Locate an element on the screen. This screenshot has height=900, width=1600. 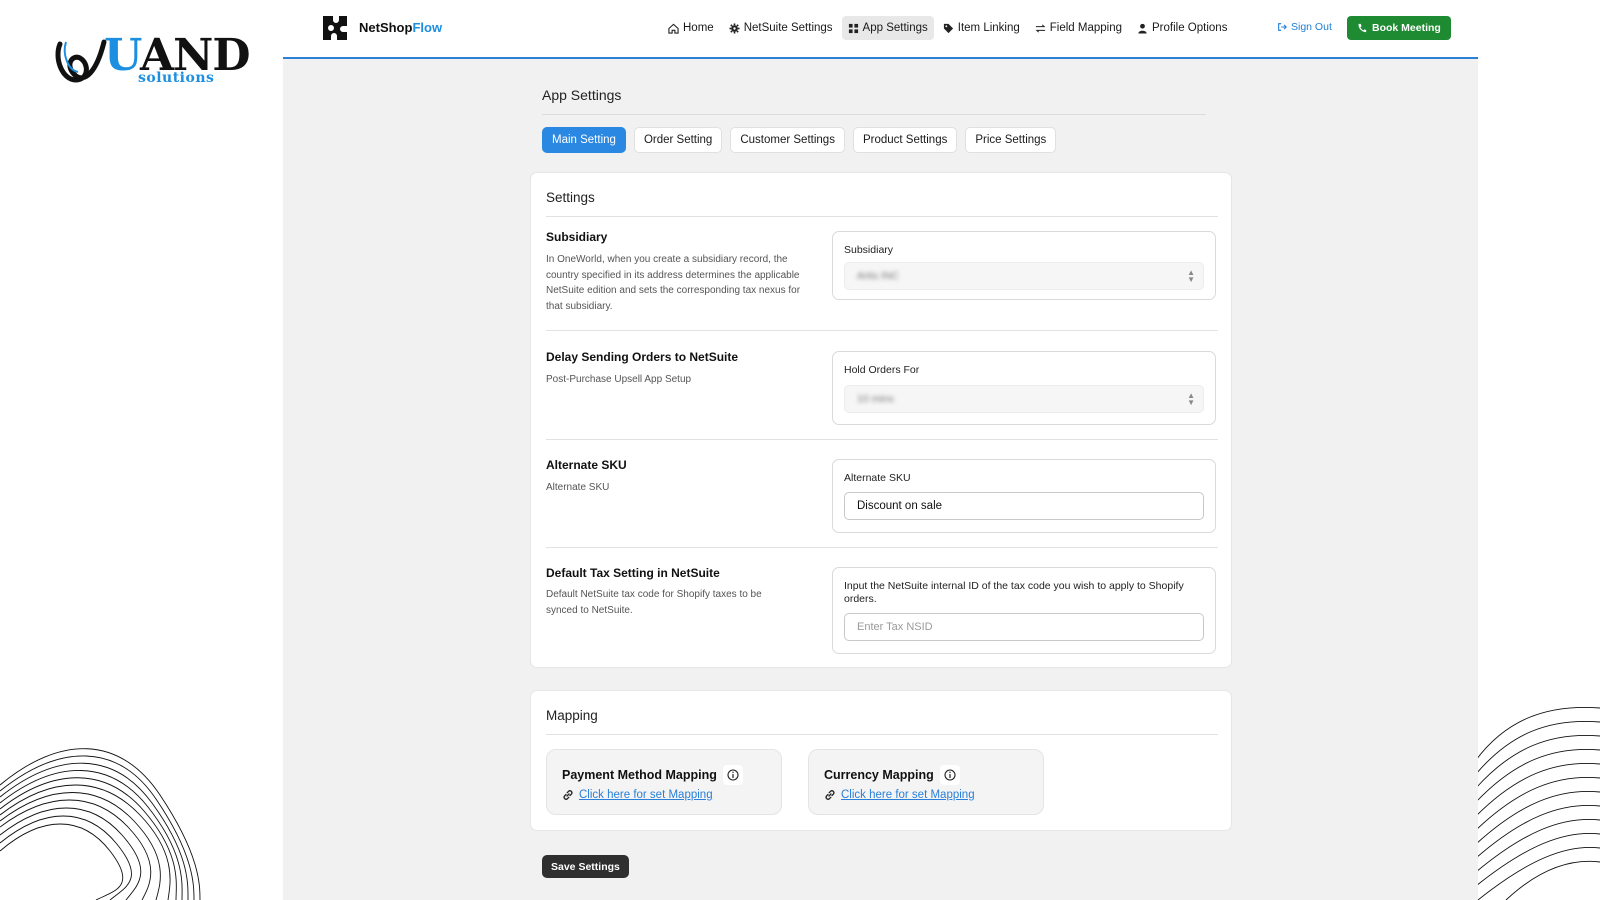
tab-customer-settings: Customer Settings is located at coordinates (787, 140).